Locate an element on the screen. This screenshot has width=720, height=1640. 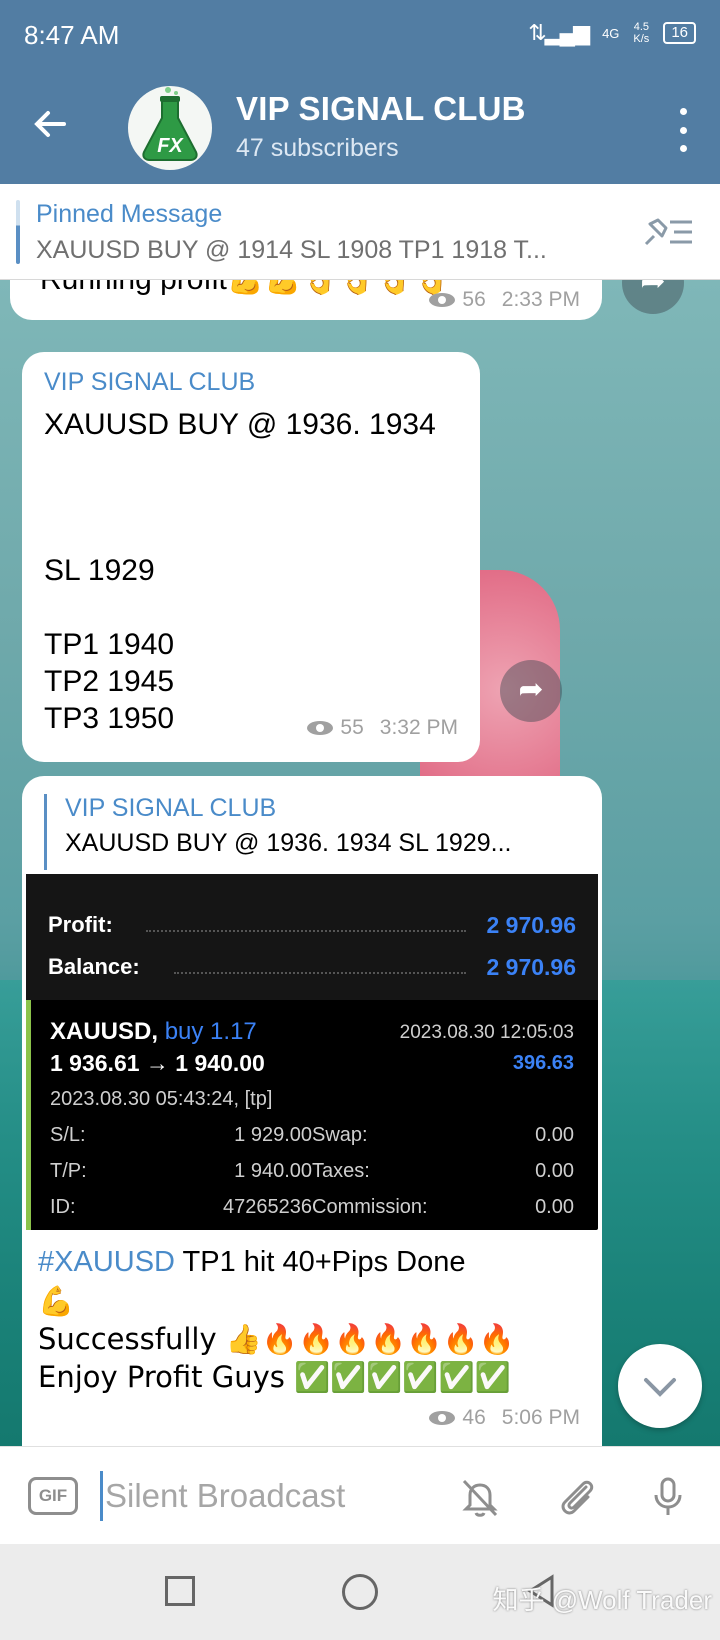
signal-tp2: TP2 1945 is located at coordinates (109, 681).